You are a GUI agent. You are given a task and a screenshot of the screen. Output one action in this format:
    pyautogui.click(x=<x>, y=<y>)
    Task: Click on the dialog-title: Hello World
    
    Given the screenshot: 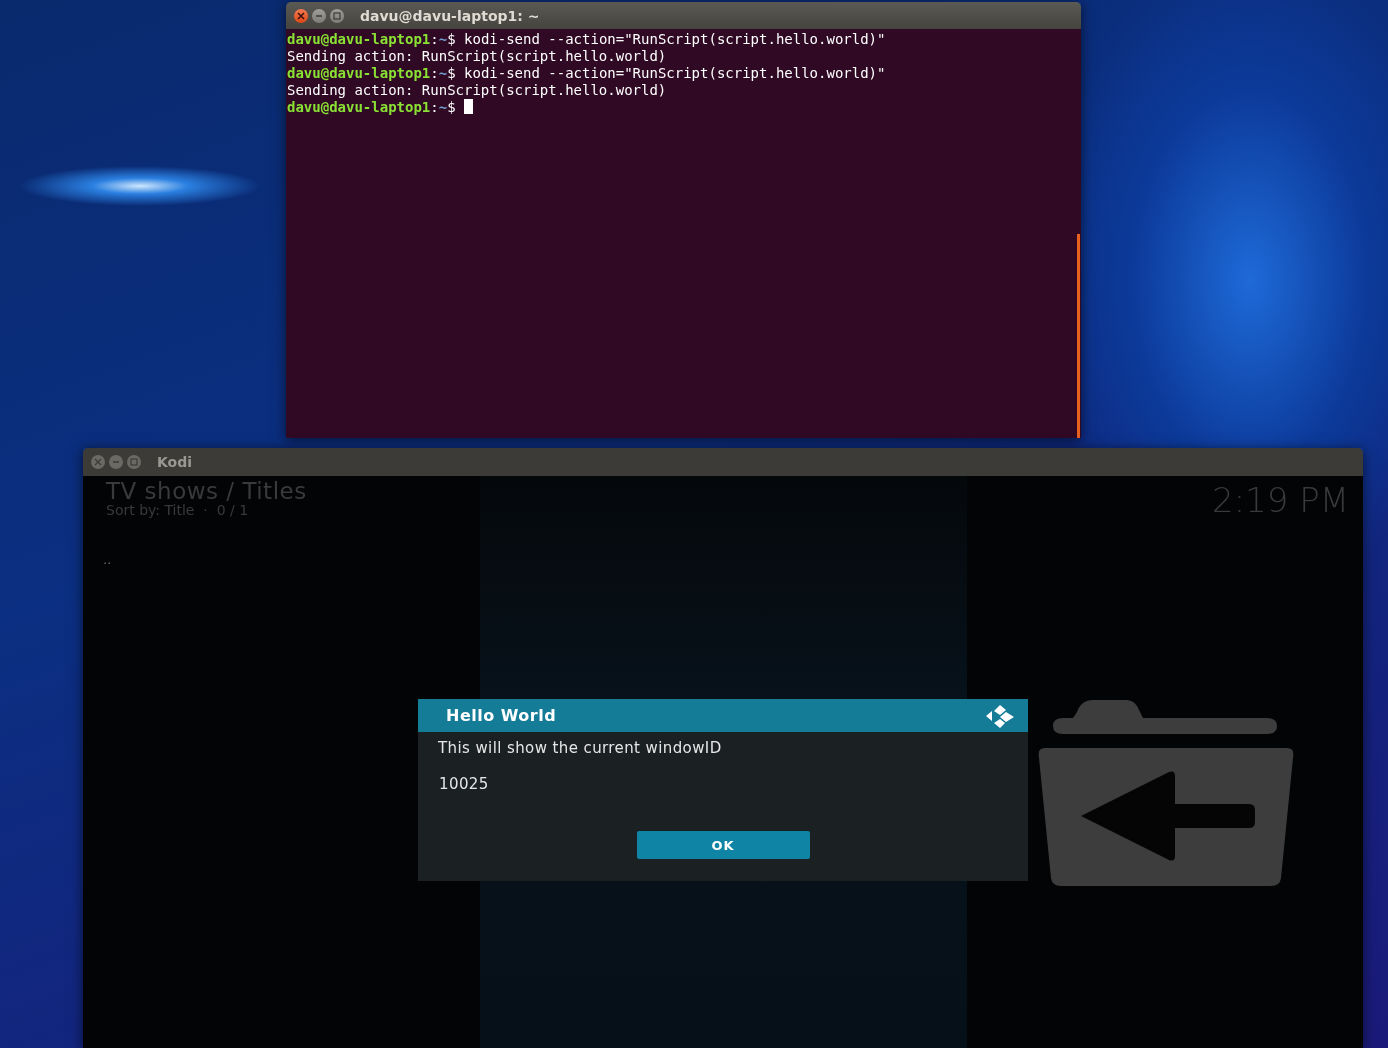 What is the action you would take?
    pyautogui.click(x=501, y=715)
    